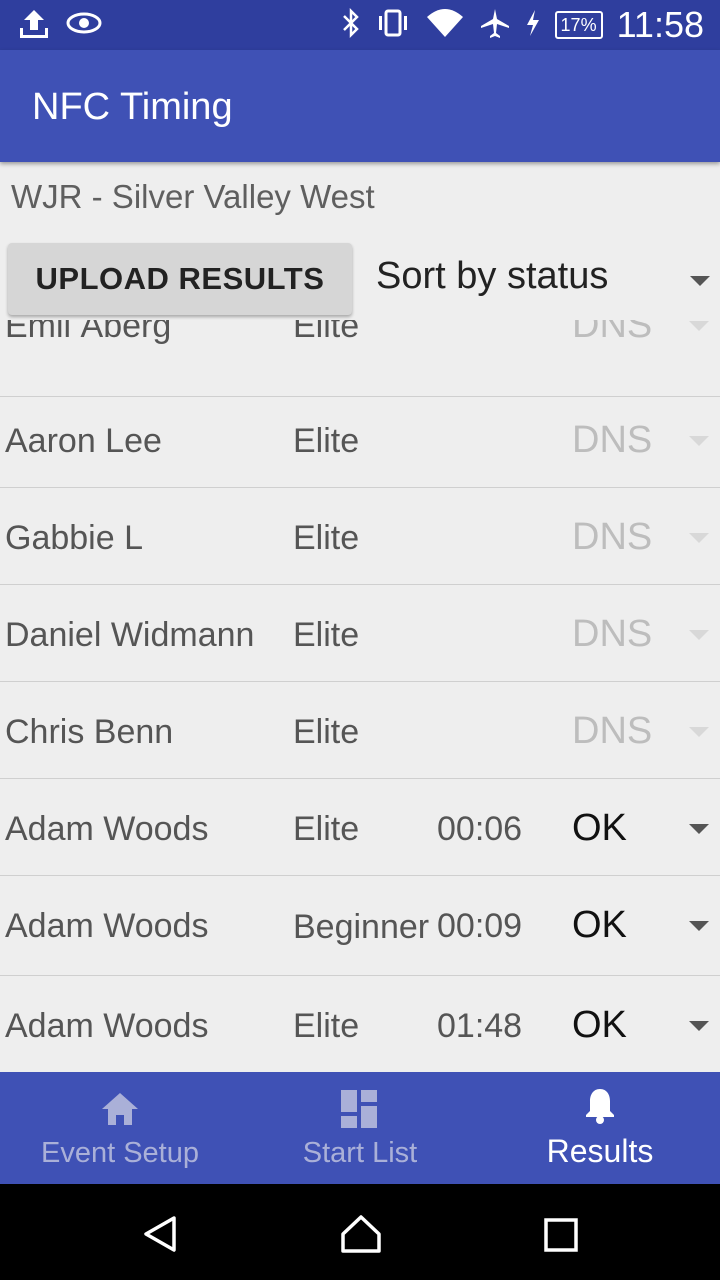 This screenshot has height=1280, width=720. What do you see at coordinates (660, 24) in the screenshot?
I see `clock: 11:58` at bounding box center [660, 24].